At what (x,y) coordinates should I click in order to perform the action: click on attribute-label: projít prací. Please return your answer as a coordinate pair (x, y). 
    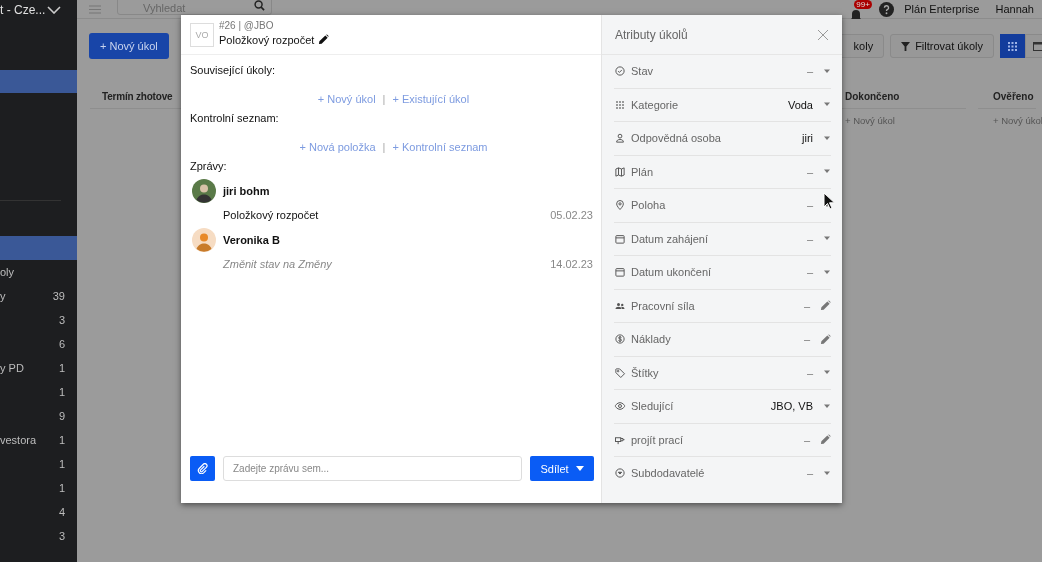
    Looking at the image, I should click on (657, 439).